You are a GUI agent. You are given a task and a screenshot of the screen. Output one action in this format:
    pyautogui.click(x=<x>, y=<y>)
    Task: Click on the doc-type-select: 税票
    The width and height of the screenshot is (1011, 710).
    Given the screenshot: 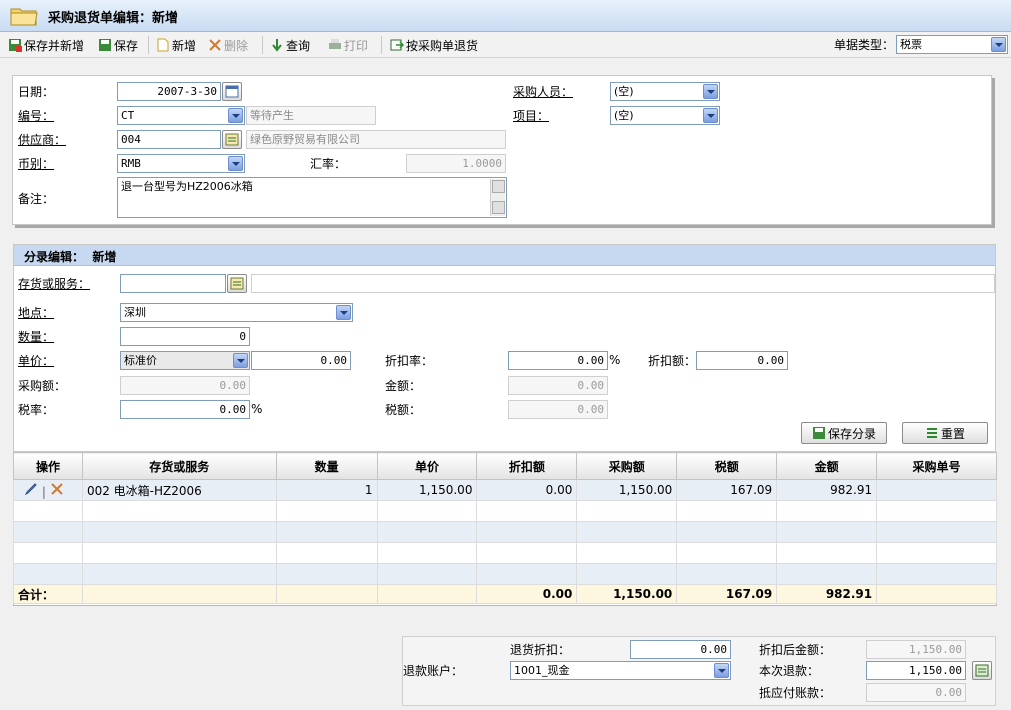 What is the action you would take?
    pyautogui.click(x=952, y=44)
    